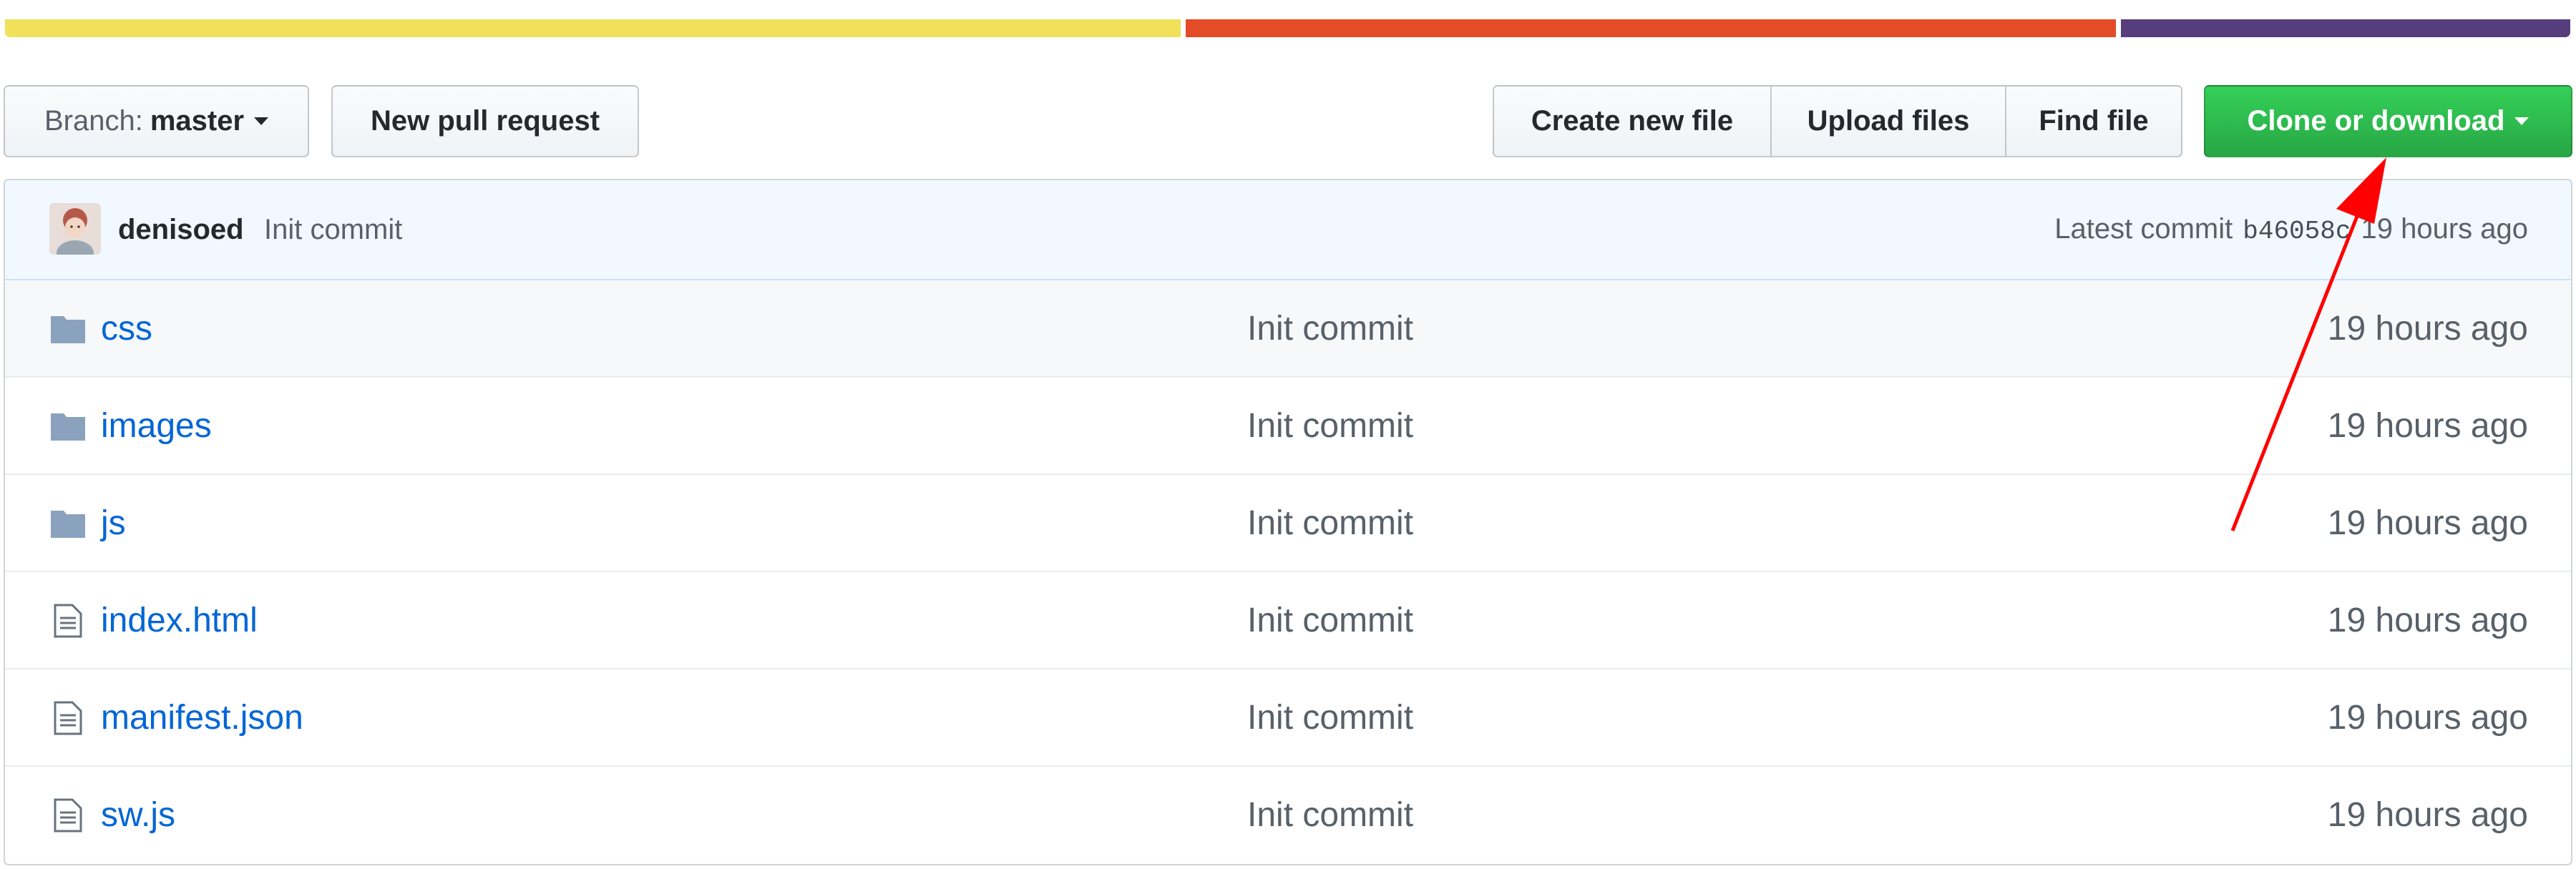 The image size is (2576, 869). What do you see at coordinates (2297, 231) in the screenshot?
I see `commit-sha-link: b46058c` at bounding box center [2297, 231].